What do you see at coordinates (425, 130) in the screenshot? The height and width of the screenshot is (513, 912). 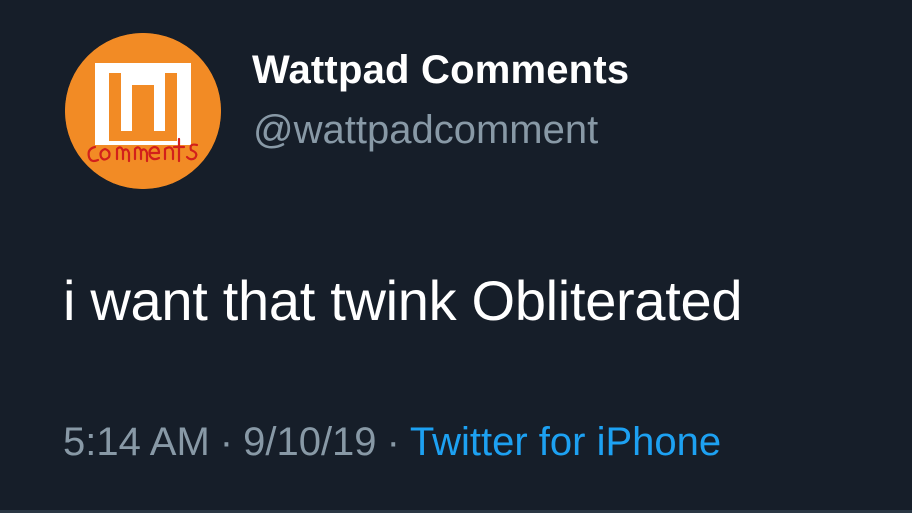 I see `user-handle: @wattpadcomment` at bounding box center [425, 130].